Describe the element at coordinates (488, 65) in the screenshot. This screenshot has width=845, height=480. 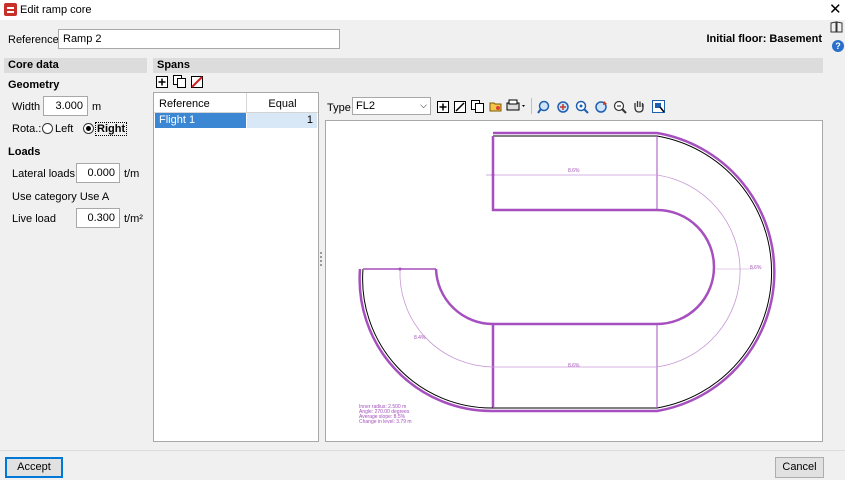
I see `spans-header: Spans` at that location.